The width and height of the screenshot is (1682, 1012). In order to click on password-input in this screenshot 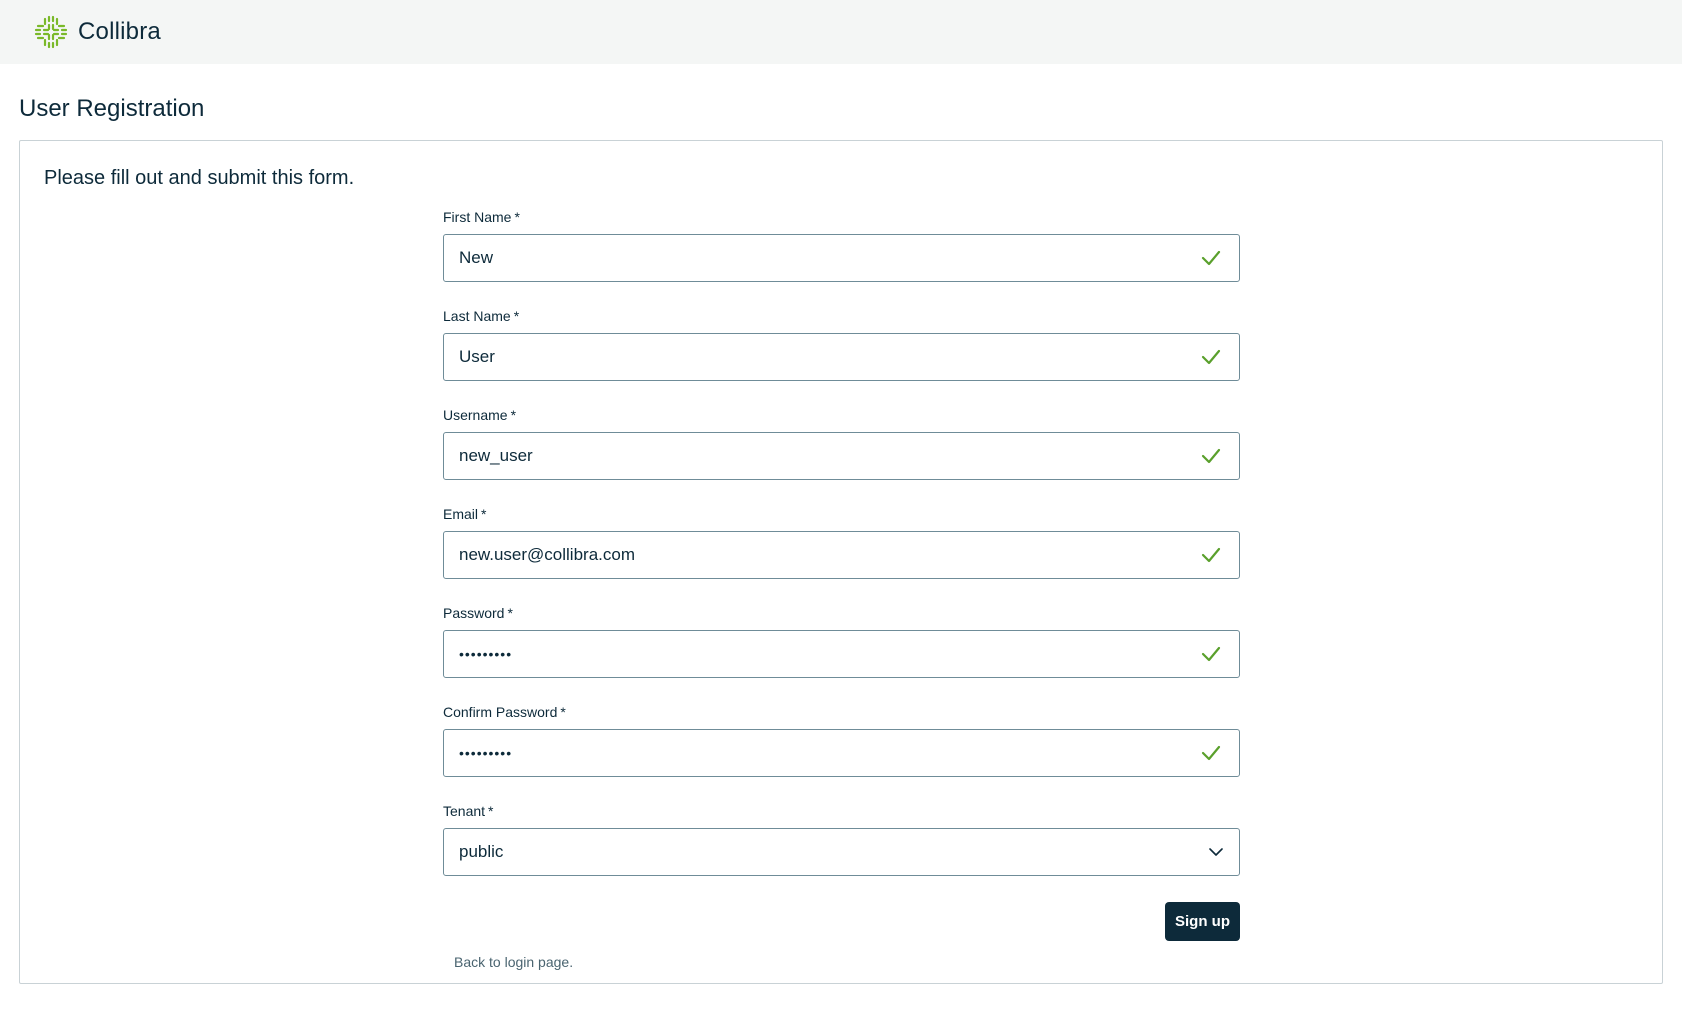, I will do `click(841, 654)`.